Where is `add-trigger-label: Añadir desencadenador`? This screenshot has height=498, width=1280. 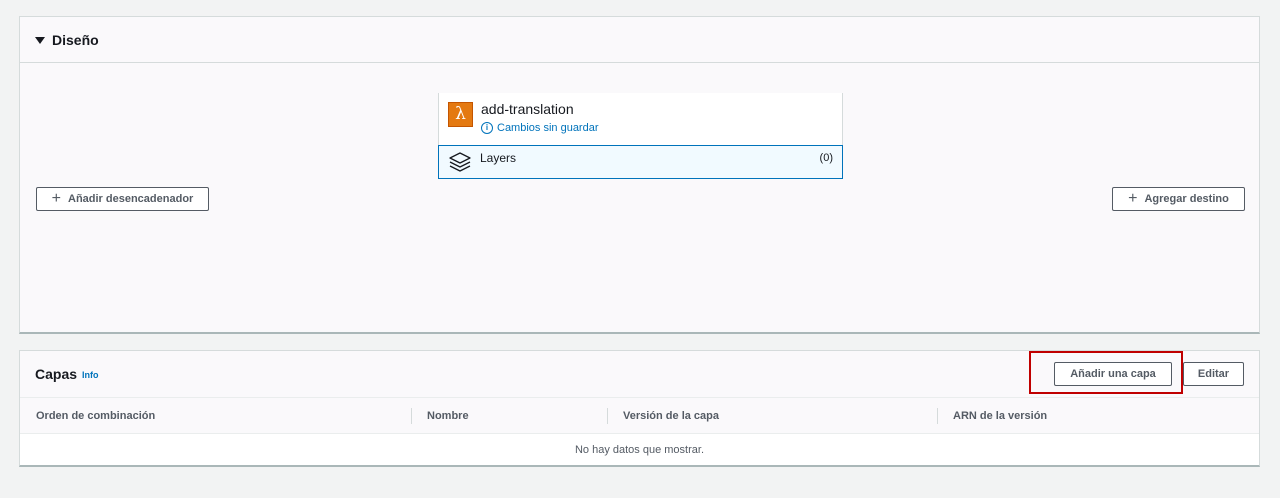
add-trigger-label: Añadir desencadenador is located at coordinates (131, 199).